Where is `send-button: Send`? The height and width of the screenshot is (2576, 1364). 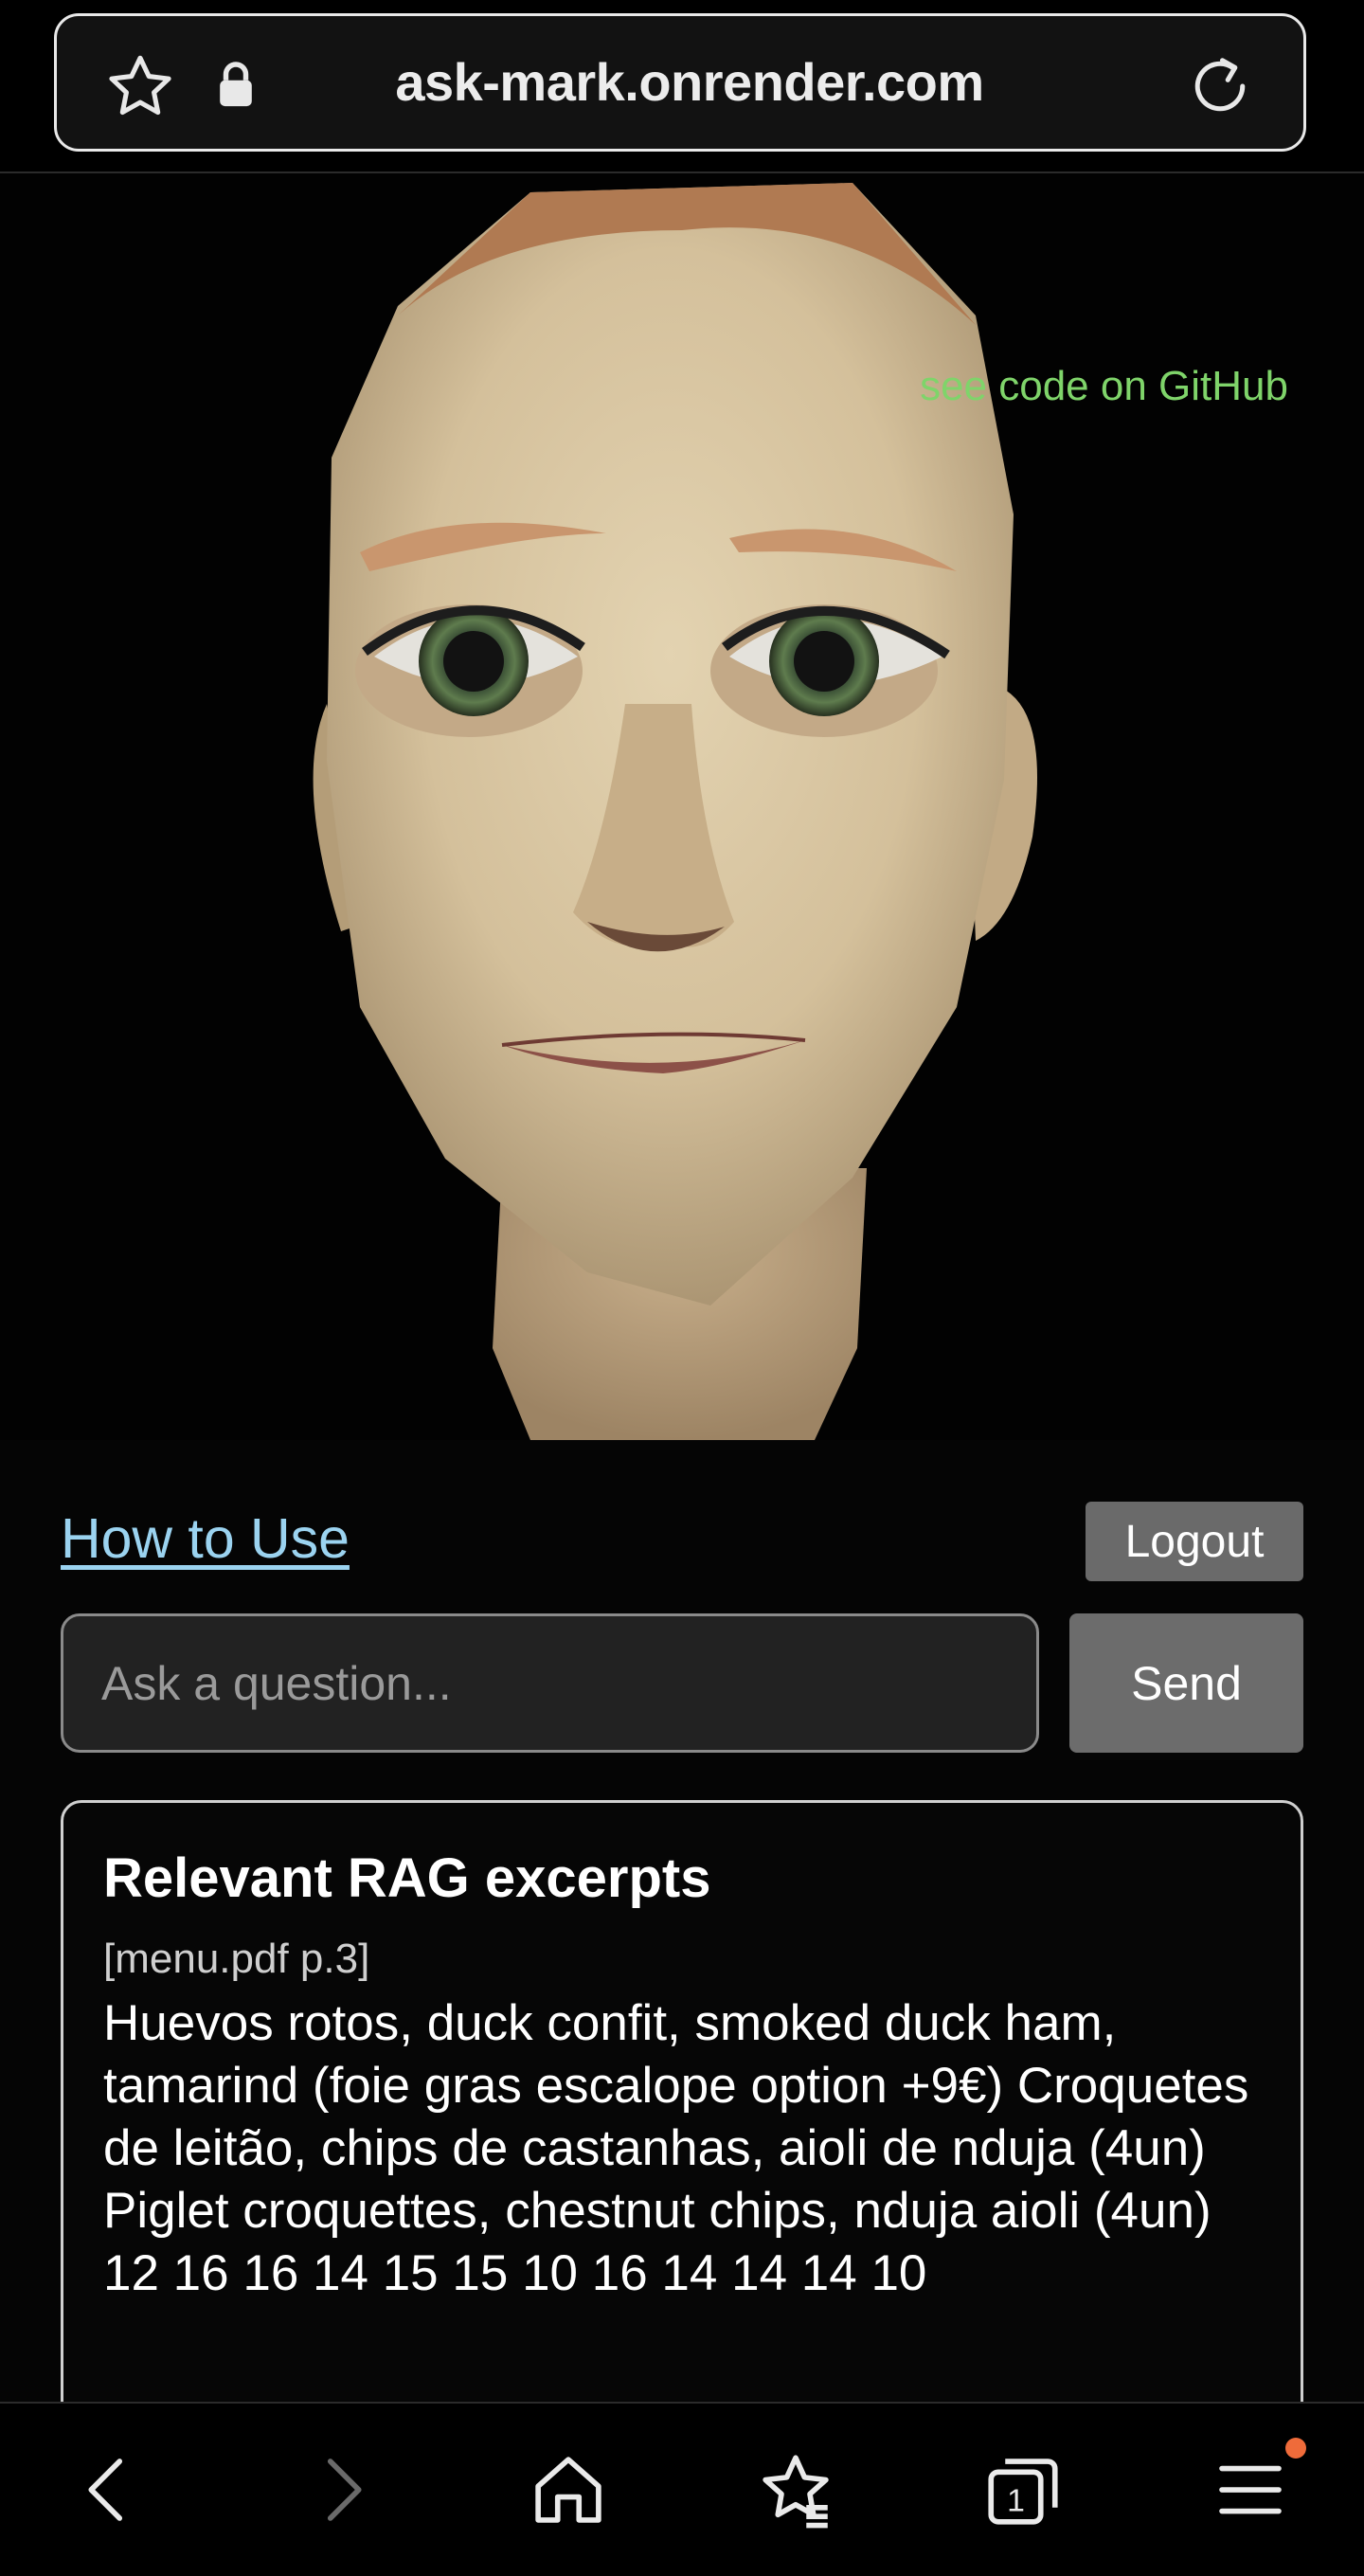
send-button: Send is located at coordinates (1186, 1683).